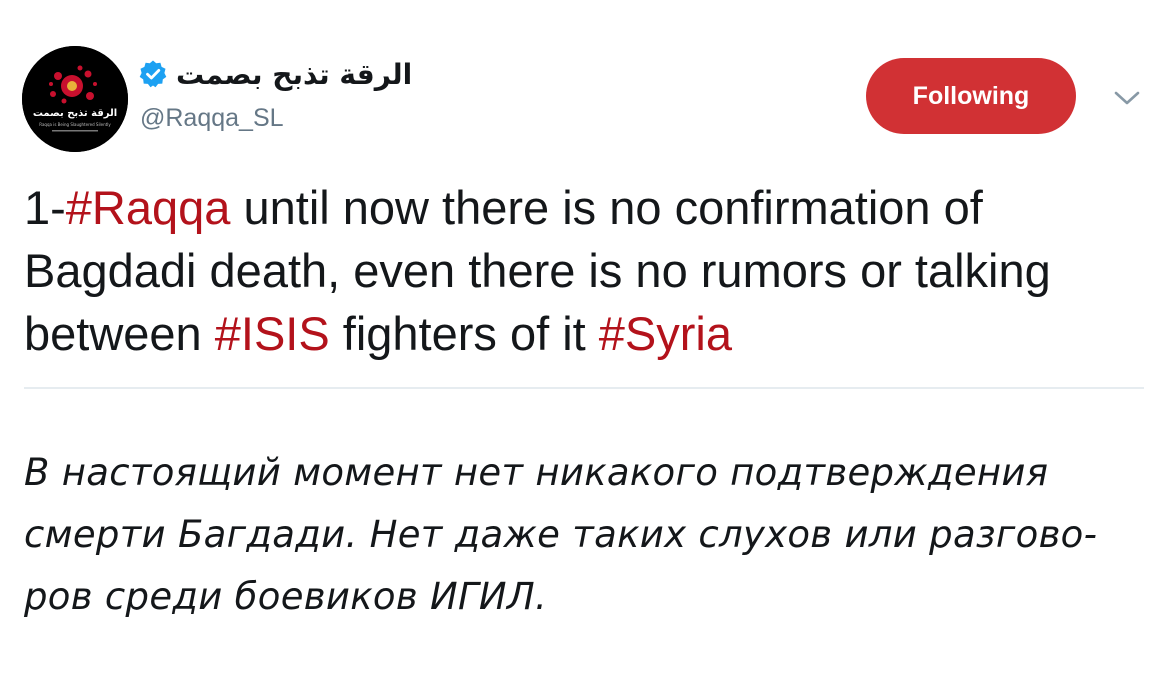  I want to click on chevron-down-icon, so click(1127, 98).